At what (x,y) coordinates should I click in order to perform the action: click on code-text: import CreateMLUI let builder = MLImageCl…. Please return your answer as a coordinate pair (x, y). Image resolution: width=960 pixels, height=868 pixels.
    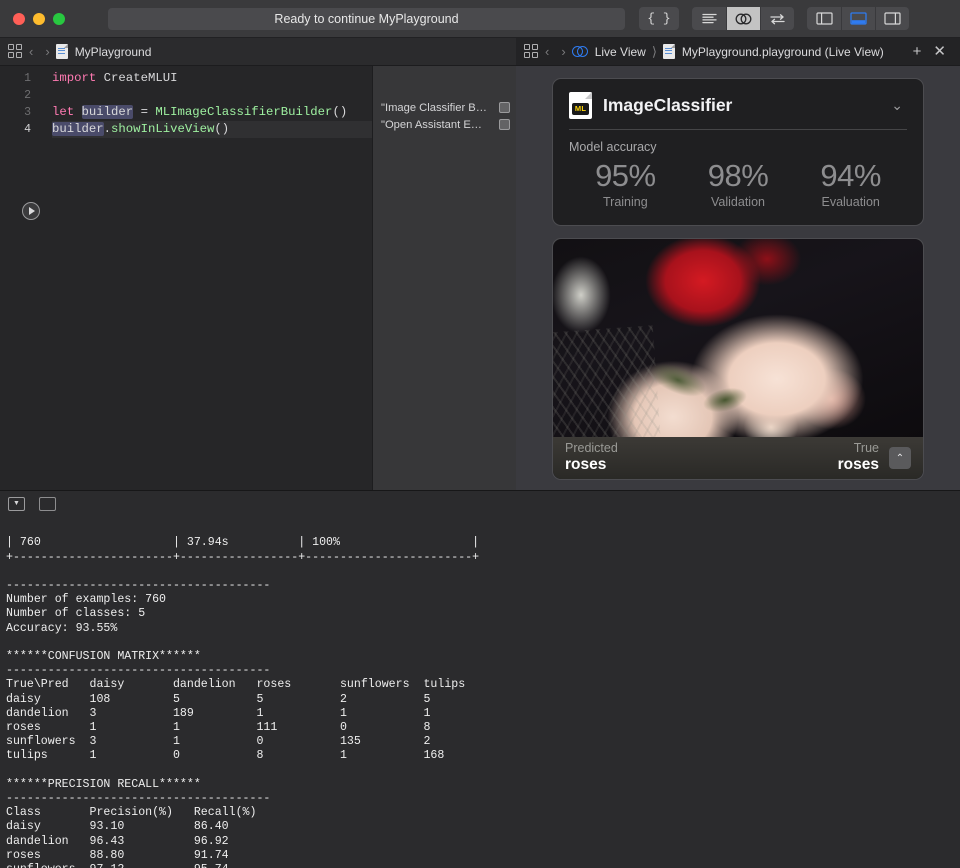
    Looking at the image, I should click on (212, 104).